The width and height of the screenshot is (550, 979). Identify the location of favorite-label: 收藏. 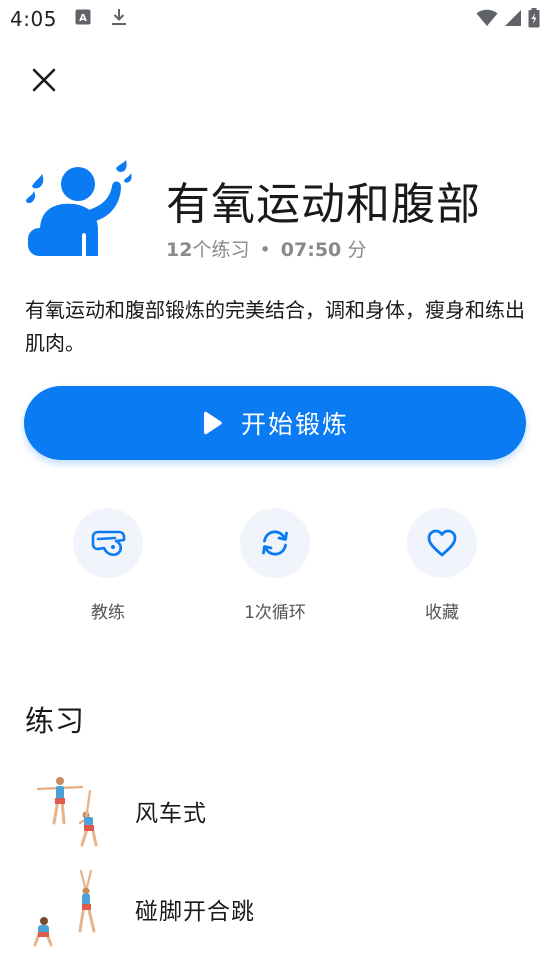
(442, 613).